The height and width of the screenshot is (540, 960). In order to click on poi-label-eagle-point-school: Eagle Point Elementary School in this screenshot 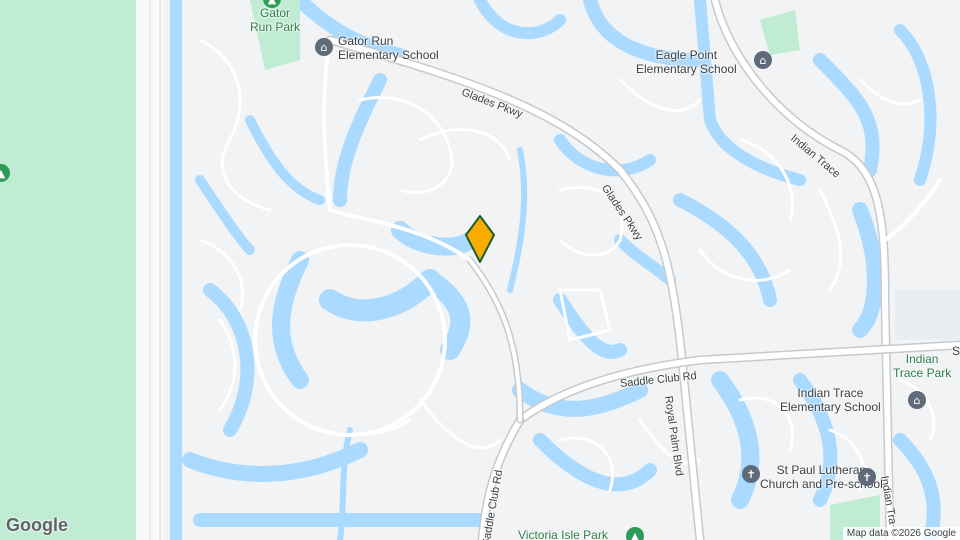, I will do `click(686, 62)`.